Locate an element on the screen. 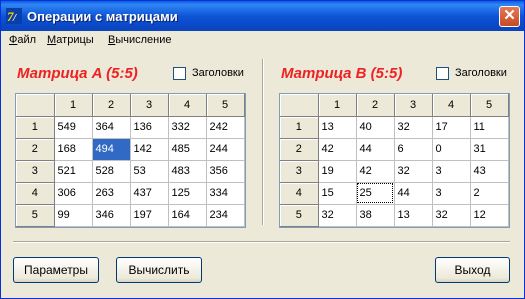  matrix-b-cell: 40 is located at coordinates (375, 127).